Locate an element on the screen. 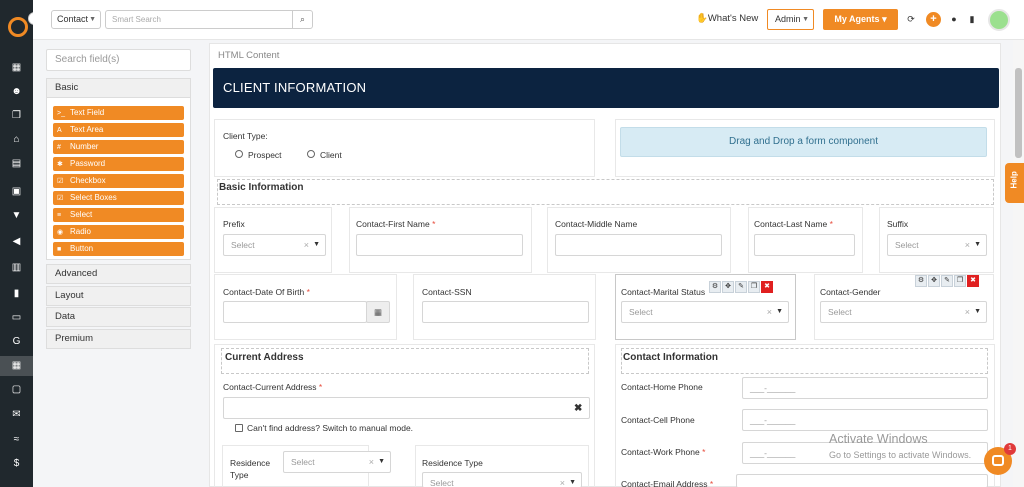  client-radio is located at coordinates (311, 154).